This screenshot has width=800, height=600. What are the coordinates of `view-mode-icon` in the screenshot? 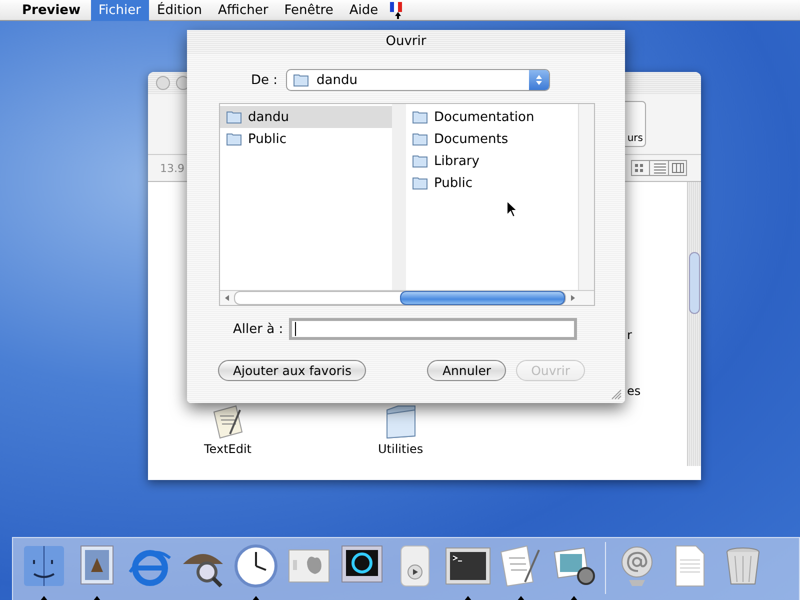 It's located at (659, 168).